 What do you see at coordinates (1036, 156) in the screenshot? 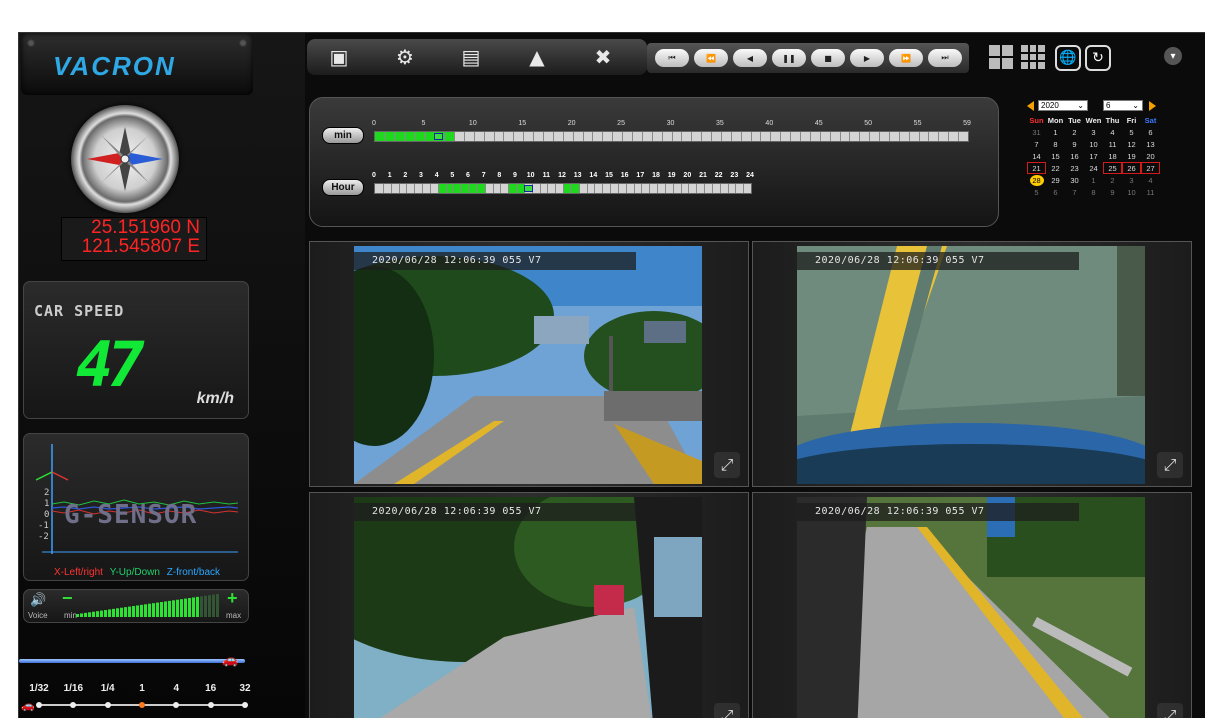
I see `calendar-day: 14` at bounding box center [1036, 156].